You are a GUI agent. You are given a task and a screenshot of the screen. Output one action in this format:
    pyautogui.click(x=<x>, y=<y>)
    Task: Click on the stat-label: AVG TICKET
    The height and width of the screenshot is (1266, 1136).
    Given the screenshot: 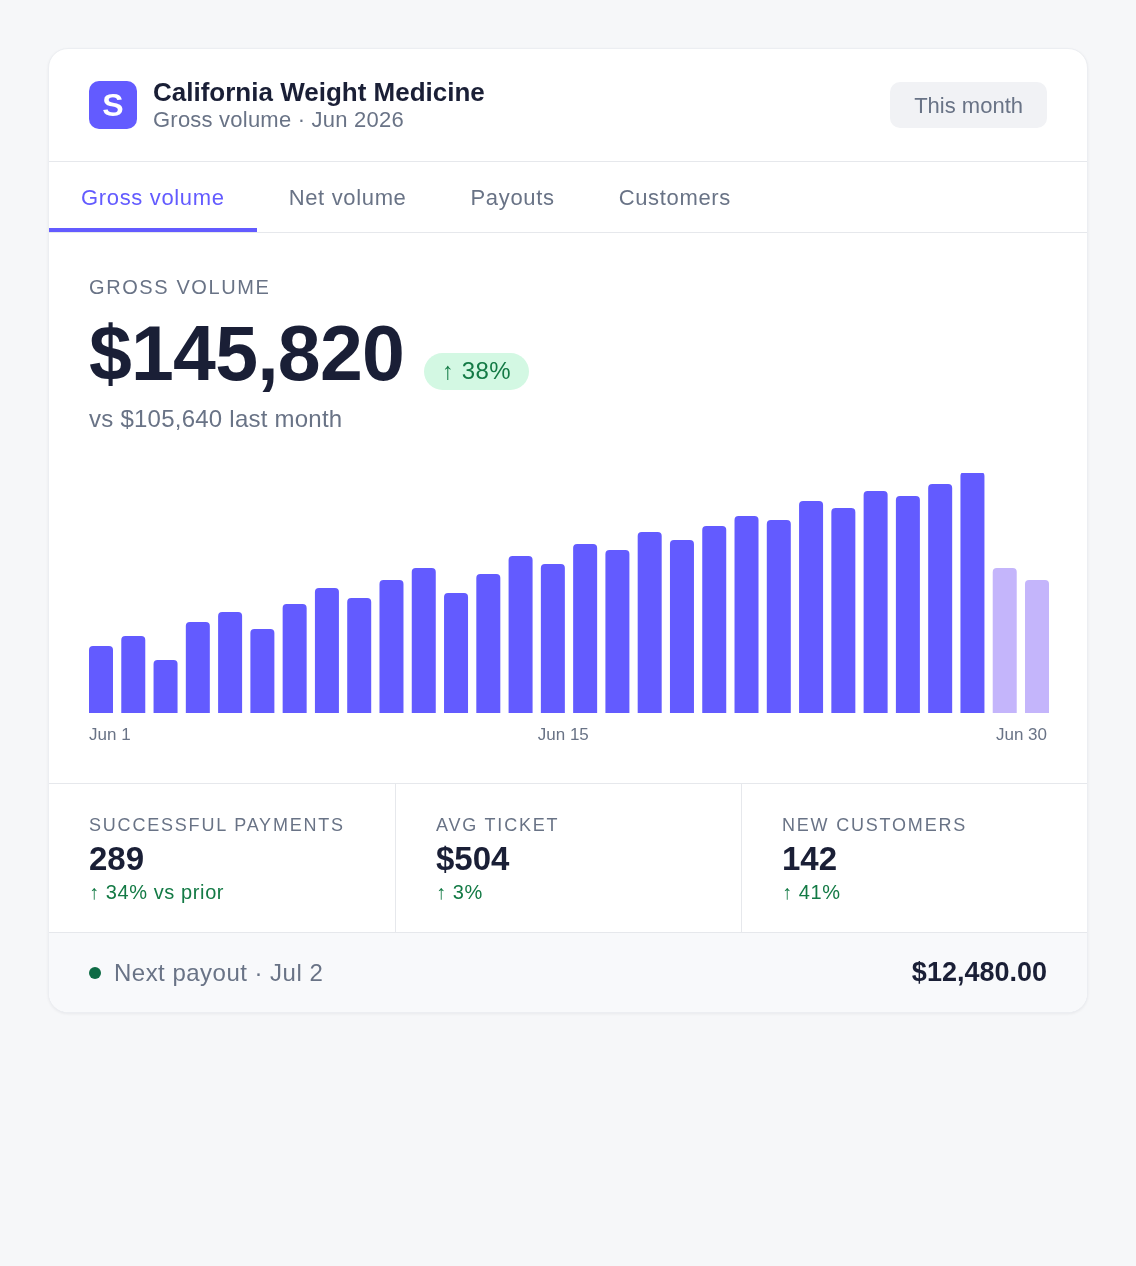 What is the action you would take?
    pyautogui.click(x=498, y=825)
    